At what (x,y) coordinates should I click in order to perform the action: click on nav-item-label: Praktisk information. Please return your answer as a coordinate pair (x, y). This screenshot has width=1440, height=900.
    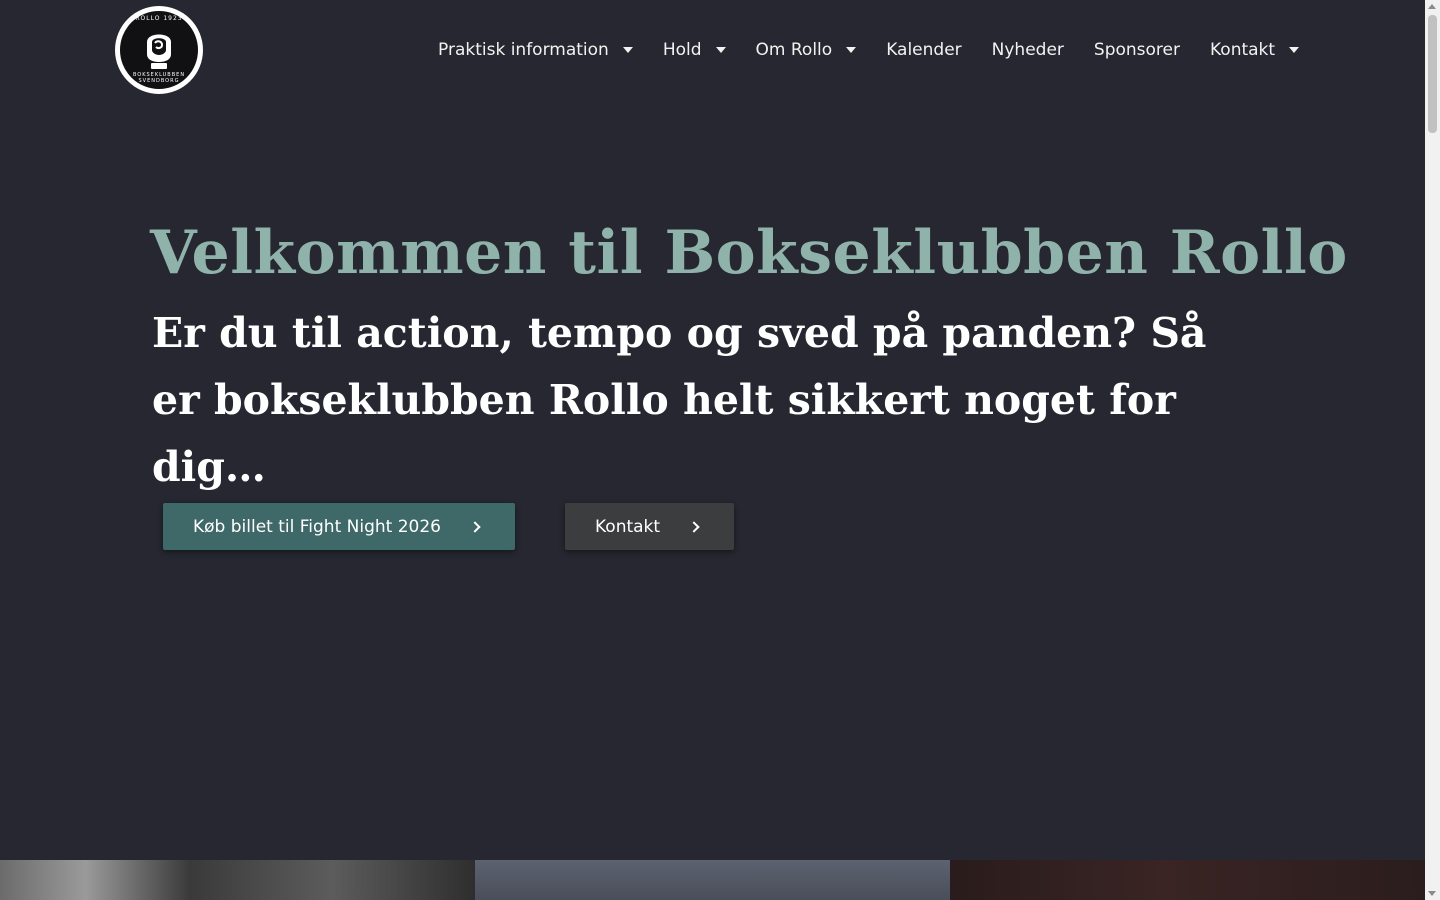
    Looking at the image, I should click on (523, 50).